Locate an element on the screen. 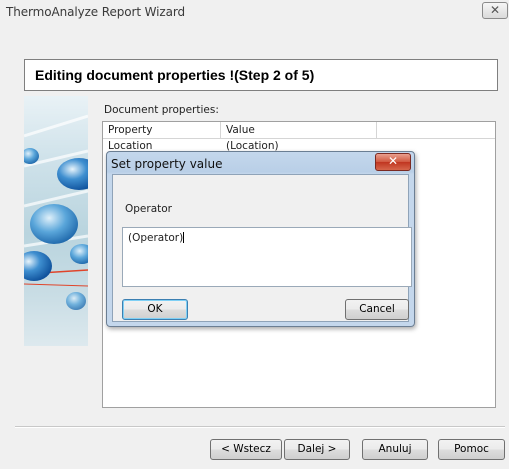  field-label: Operator is located at coordinates (148, 209).